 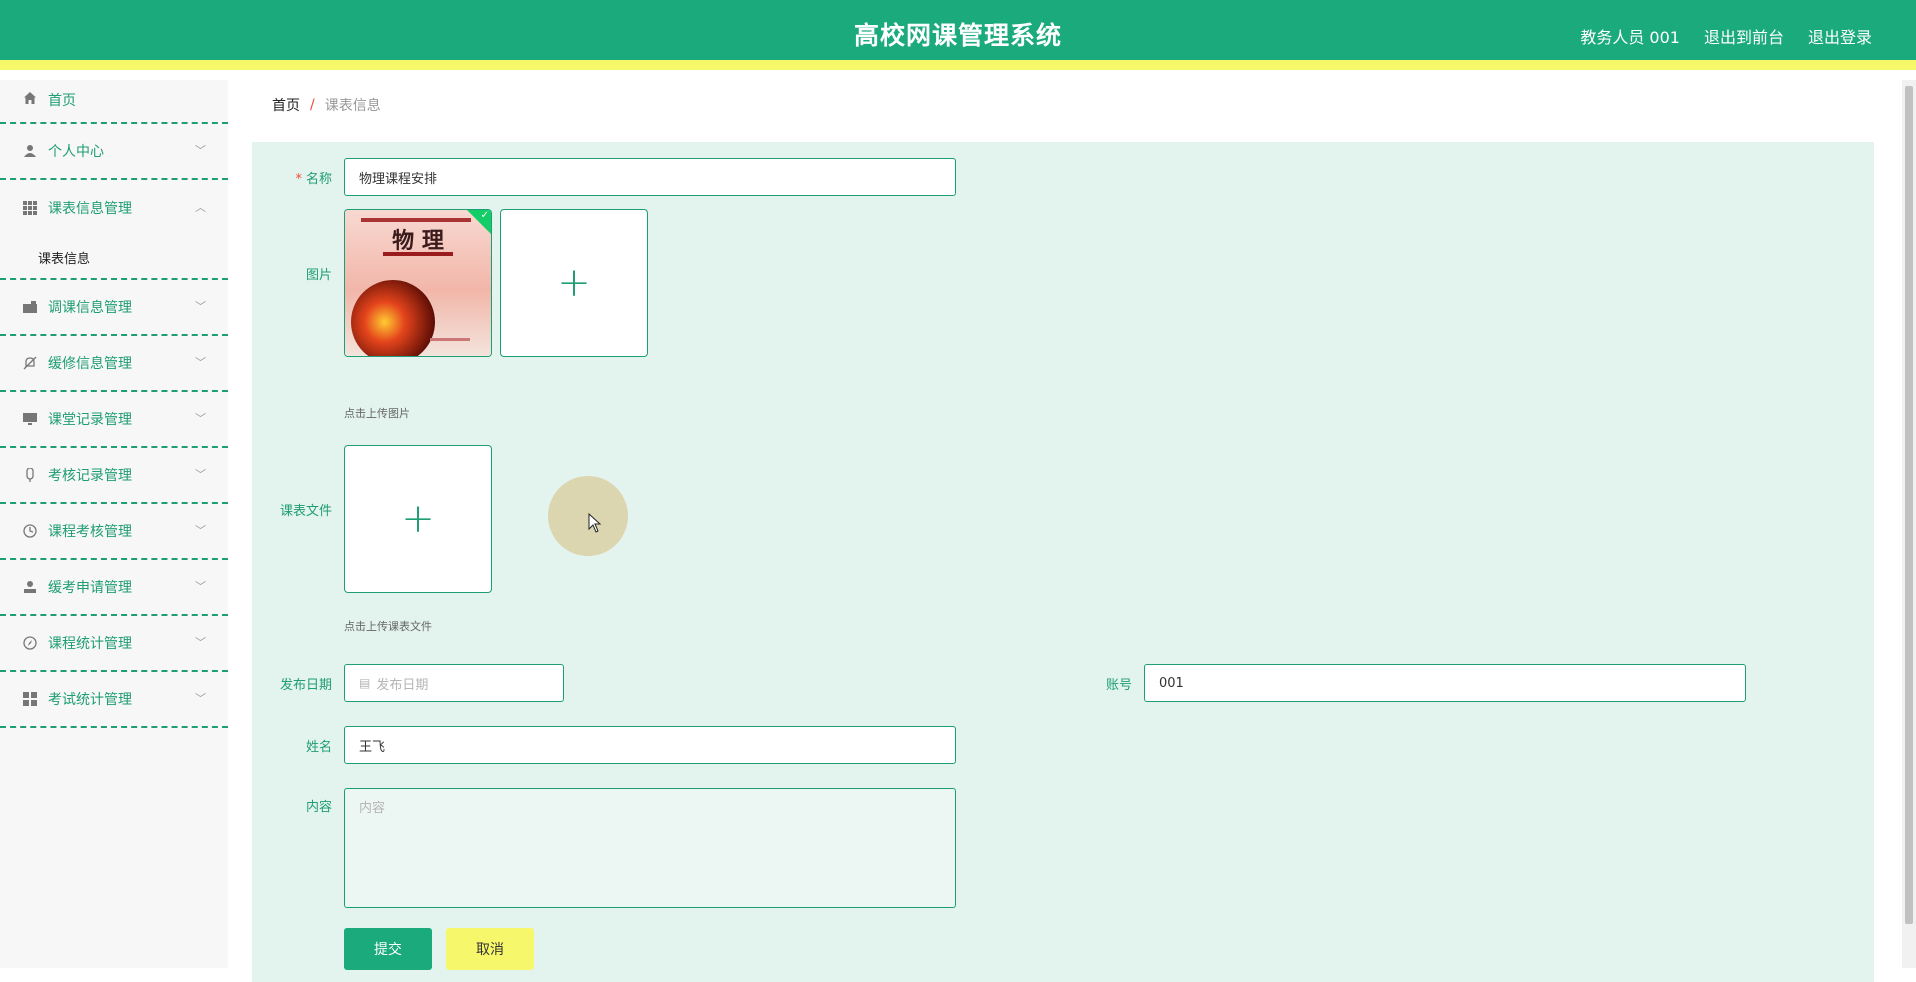 What do you see at coordinates (200, 208) in the screenshot?
I see `chevron-up-icon: ︿` at bounding box center [200, 208].